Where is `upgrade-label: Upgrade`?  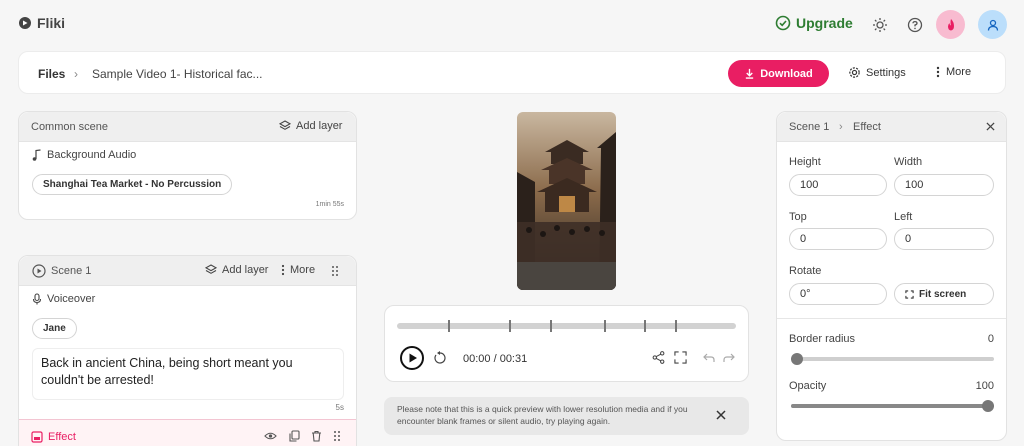 upgrade-label: Upgrade is located at coordinates (824, 23).